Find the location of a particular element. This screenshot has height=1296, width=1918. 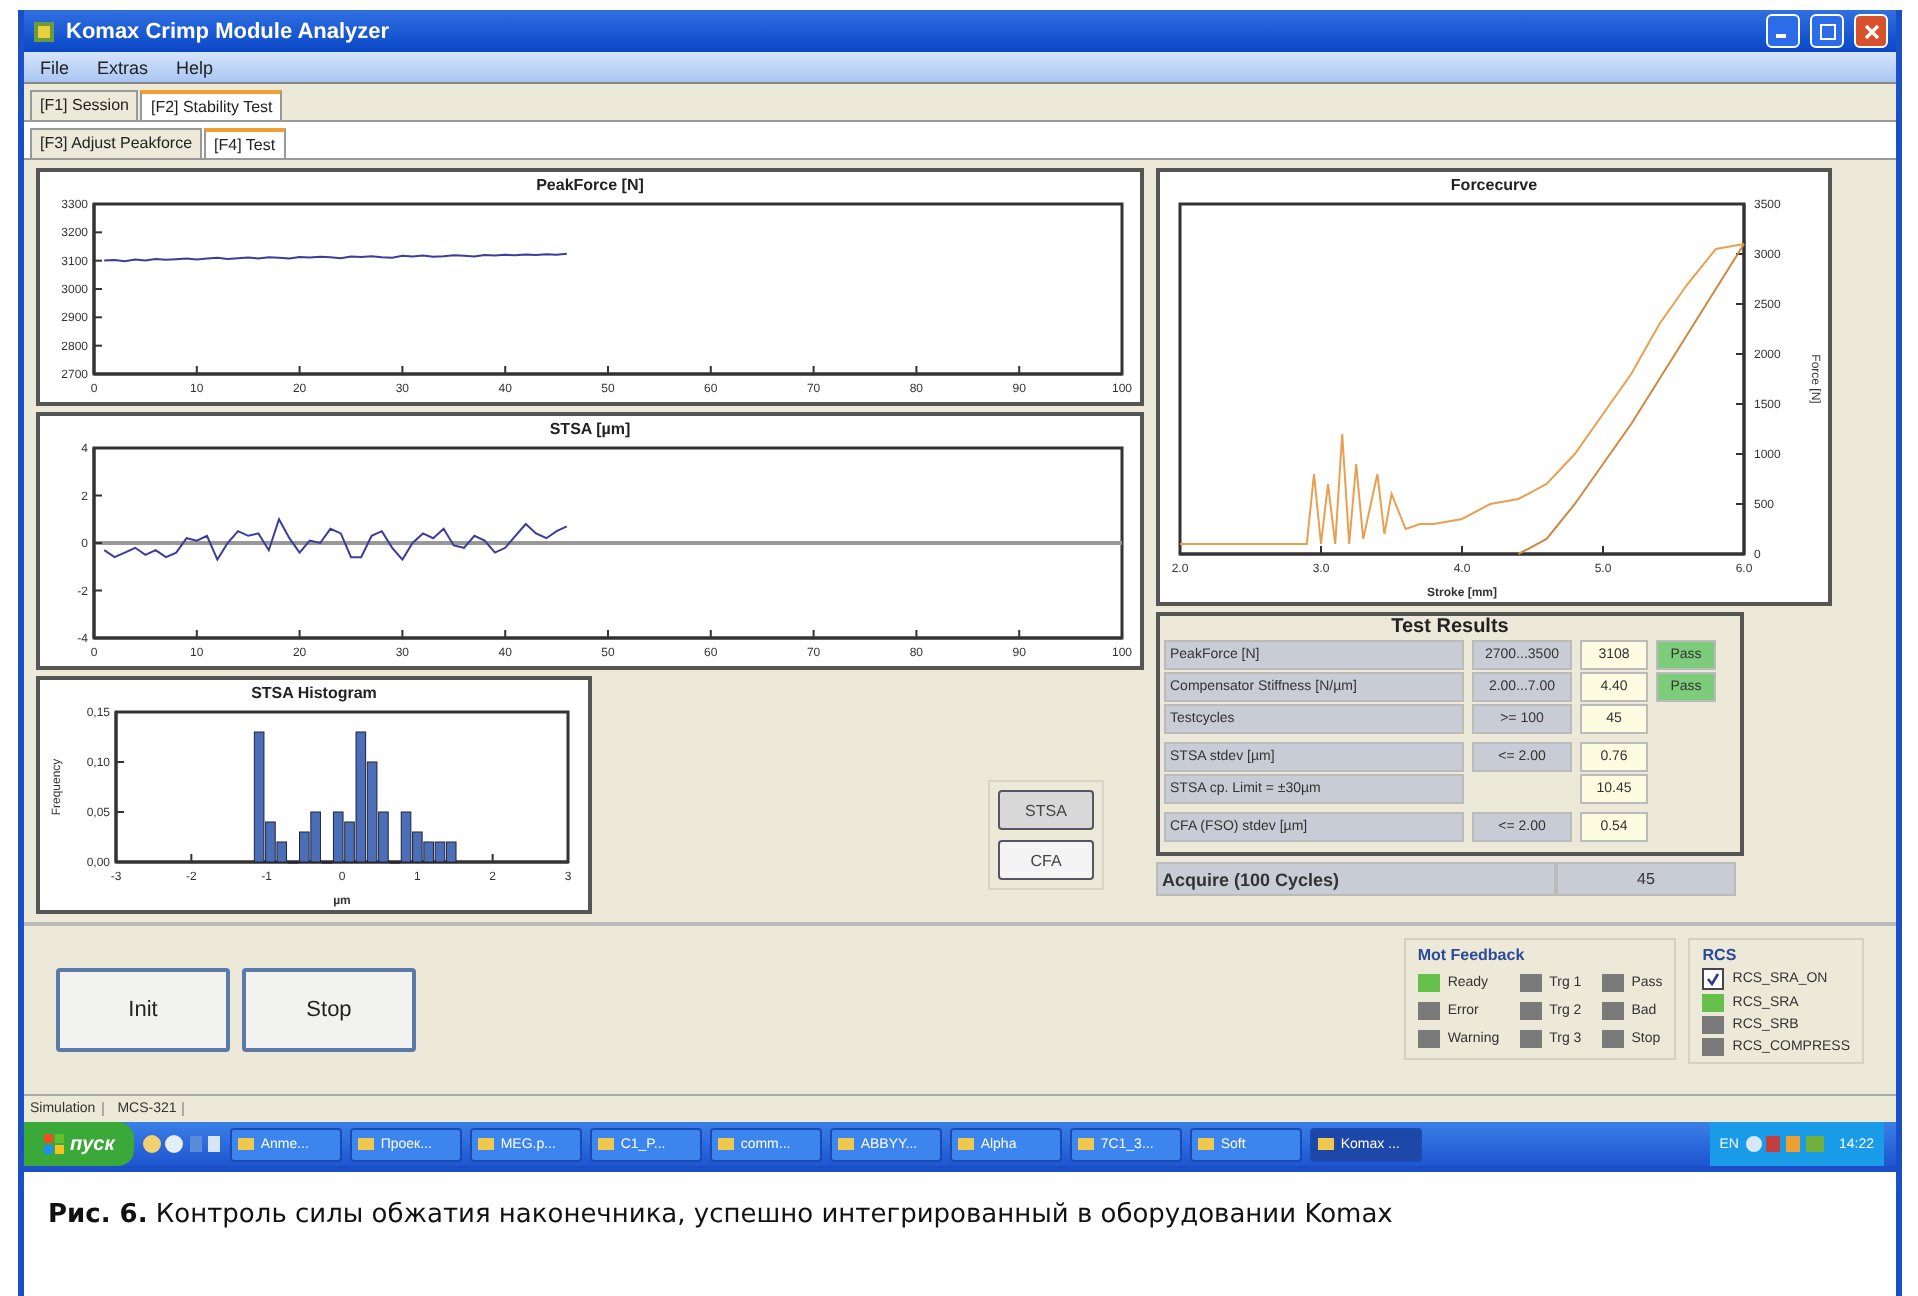

menu-item: File is located at coordinates (55, 67).